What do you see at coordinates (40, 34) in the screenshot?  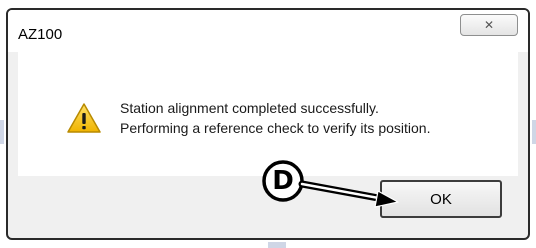 I see `dialog-title: AZ100` at bounding box center [40, 34].